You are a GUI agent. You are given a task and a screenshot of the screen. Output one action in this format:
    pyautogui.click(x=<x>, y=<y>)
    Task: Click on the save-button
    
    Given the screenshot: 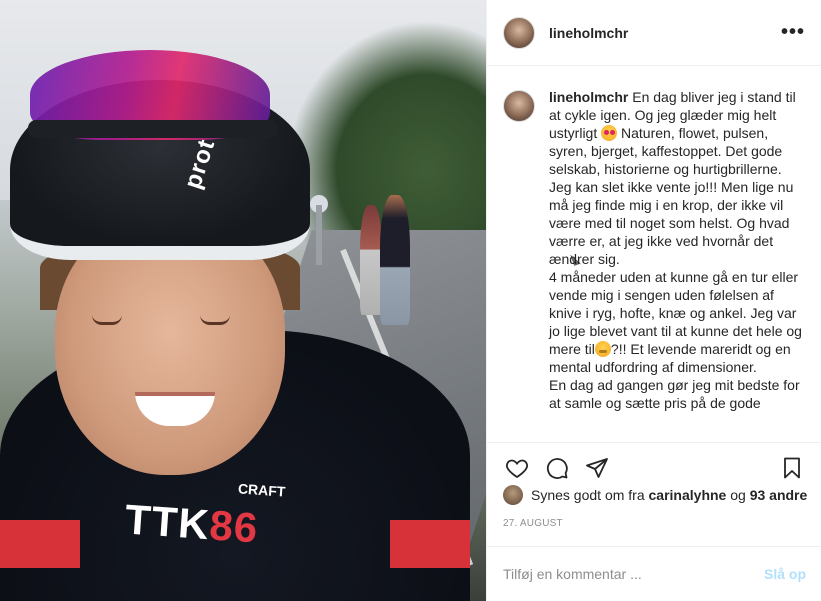 What is the action you would take?
    pyautogui.click(x=792, y=468)
    